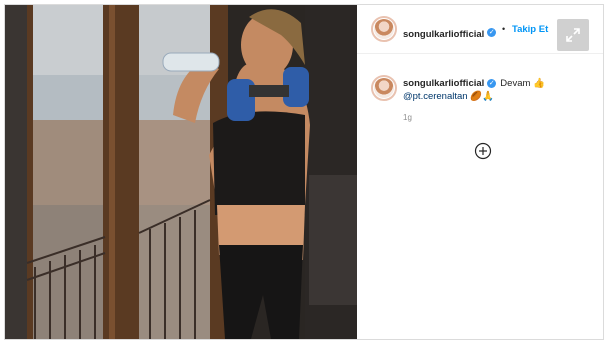  I want to click on comment-avatar, so click(384, 88).